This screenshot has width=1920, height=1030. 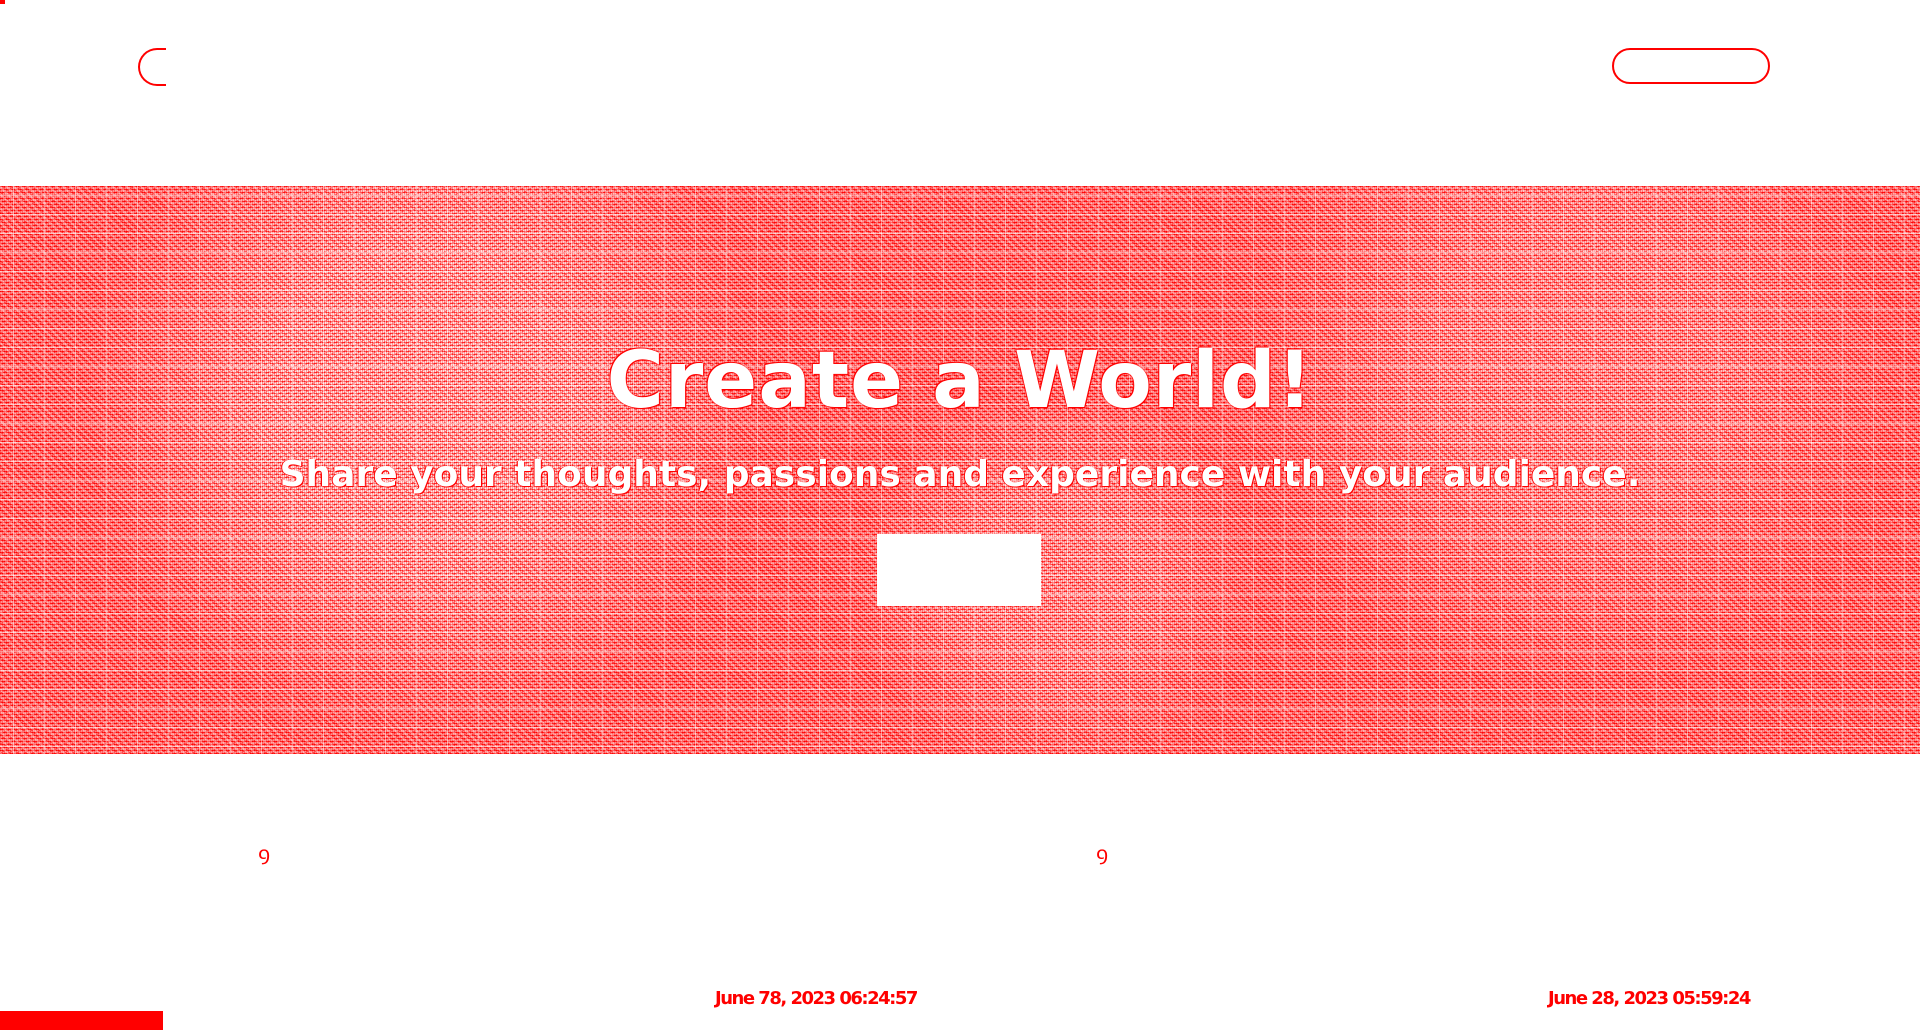 What do you see at coordinates (560, 930) in the screenshot?
I see `post-card: ꝰ June 78, 2023 06:24:57` at bounding box center [560, 930].